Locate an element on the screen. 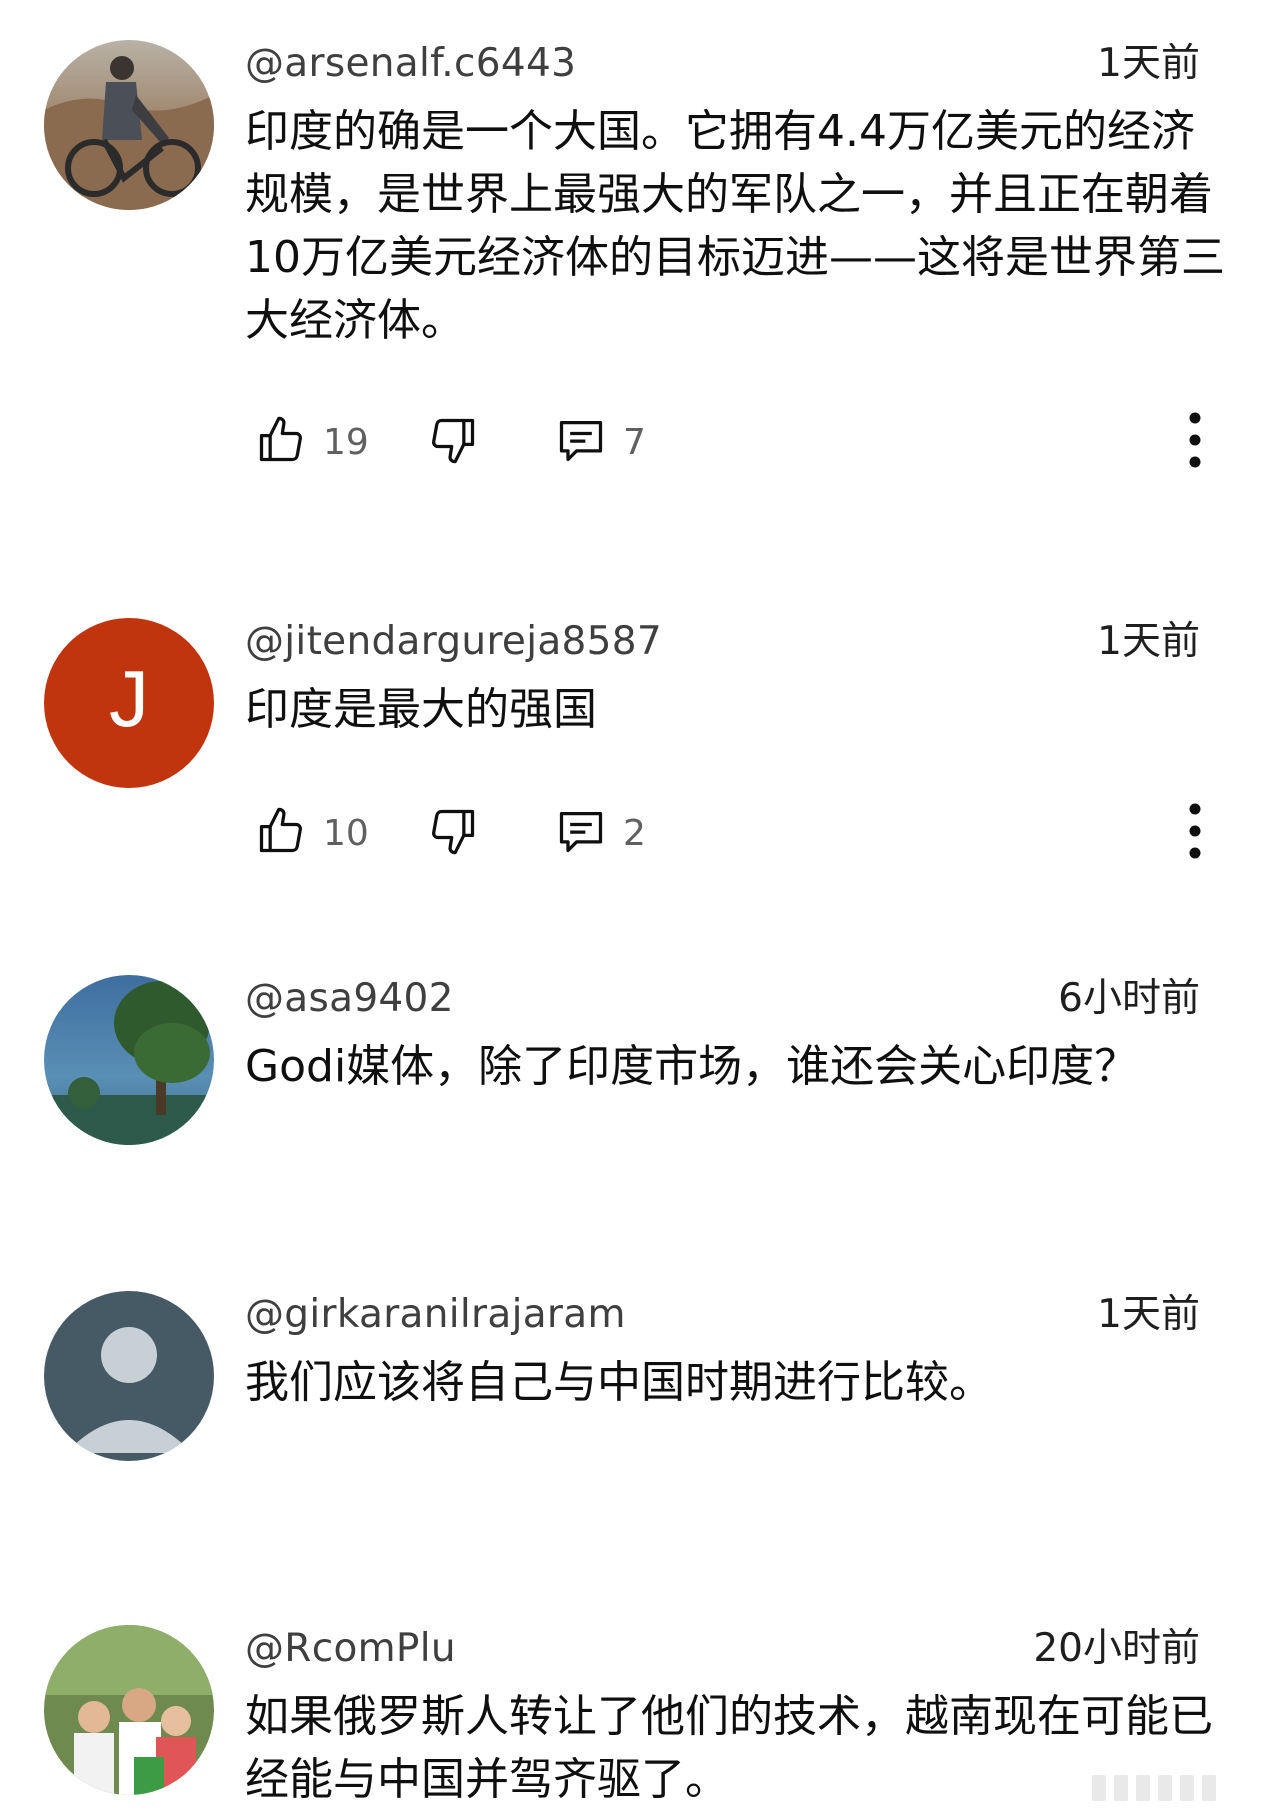 The height and width of the screenshot is (1811, 1280). reply-button: 7 is located at coordinates (600, 442).